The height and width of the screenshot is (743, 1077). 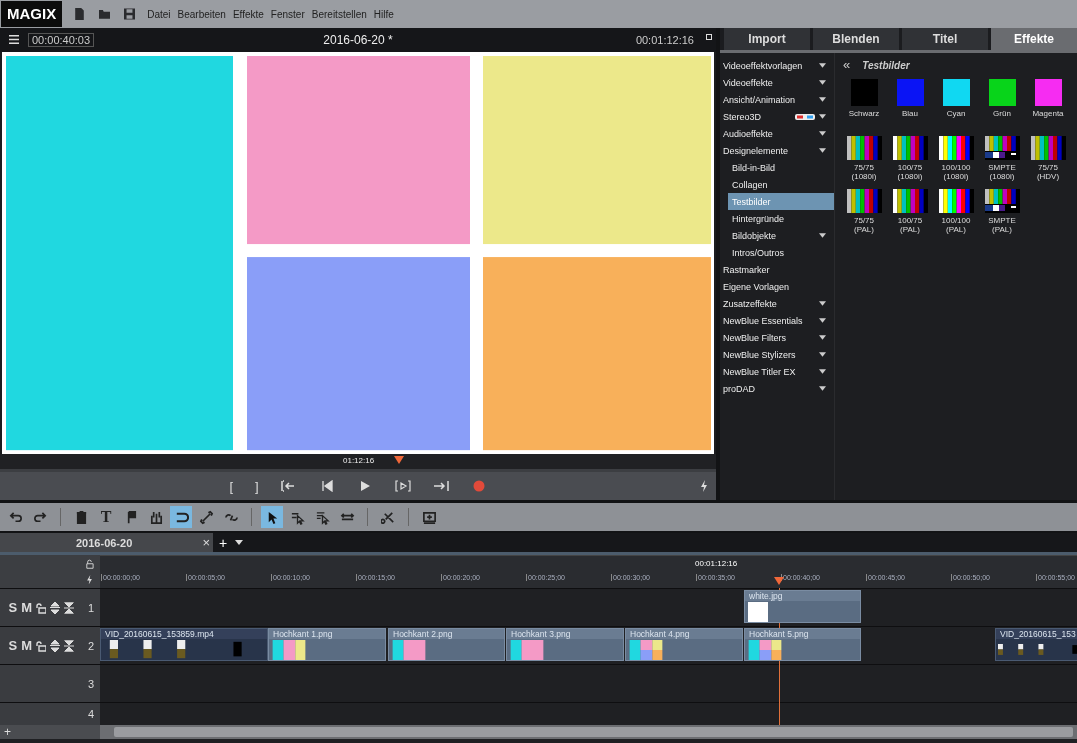 What do you see at coordinates (287, 14) in the screenshot?
I see `menu-item: Fenster` at bounding box center [287, 14].